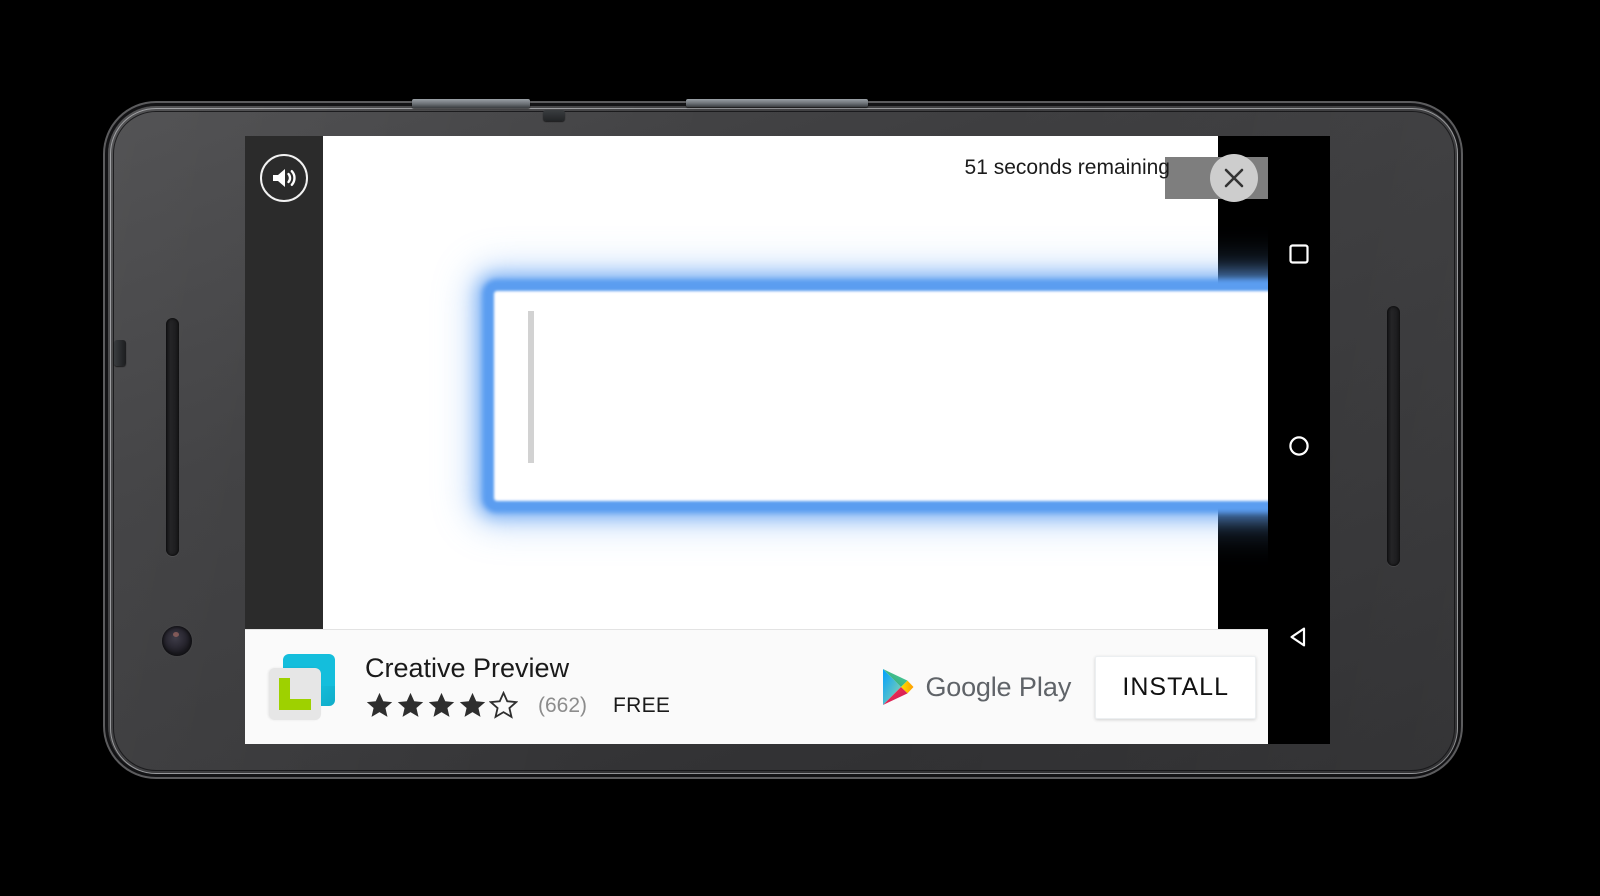 This screenshot has height=896, width=1600. I want to click on glowing-input-field-graphic, so click(899, 396).